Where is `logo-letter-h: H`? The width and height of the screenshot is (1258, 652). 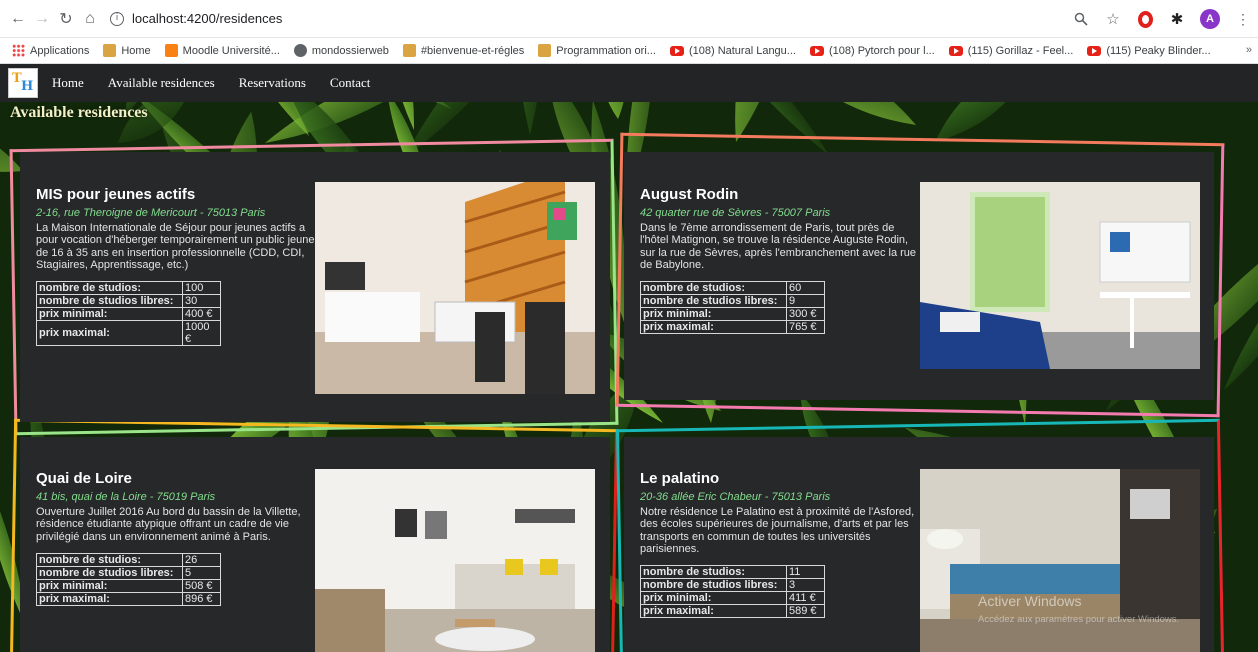
logo-letter-h: H is located at coordinates (27, 86).